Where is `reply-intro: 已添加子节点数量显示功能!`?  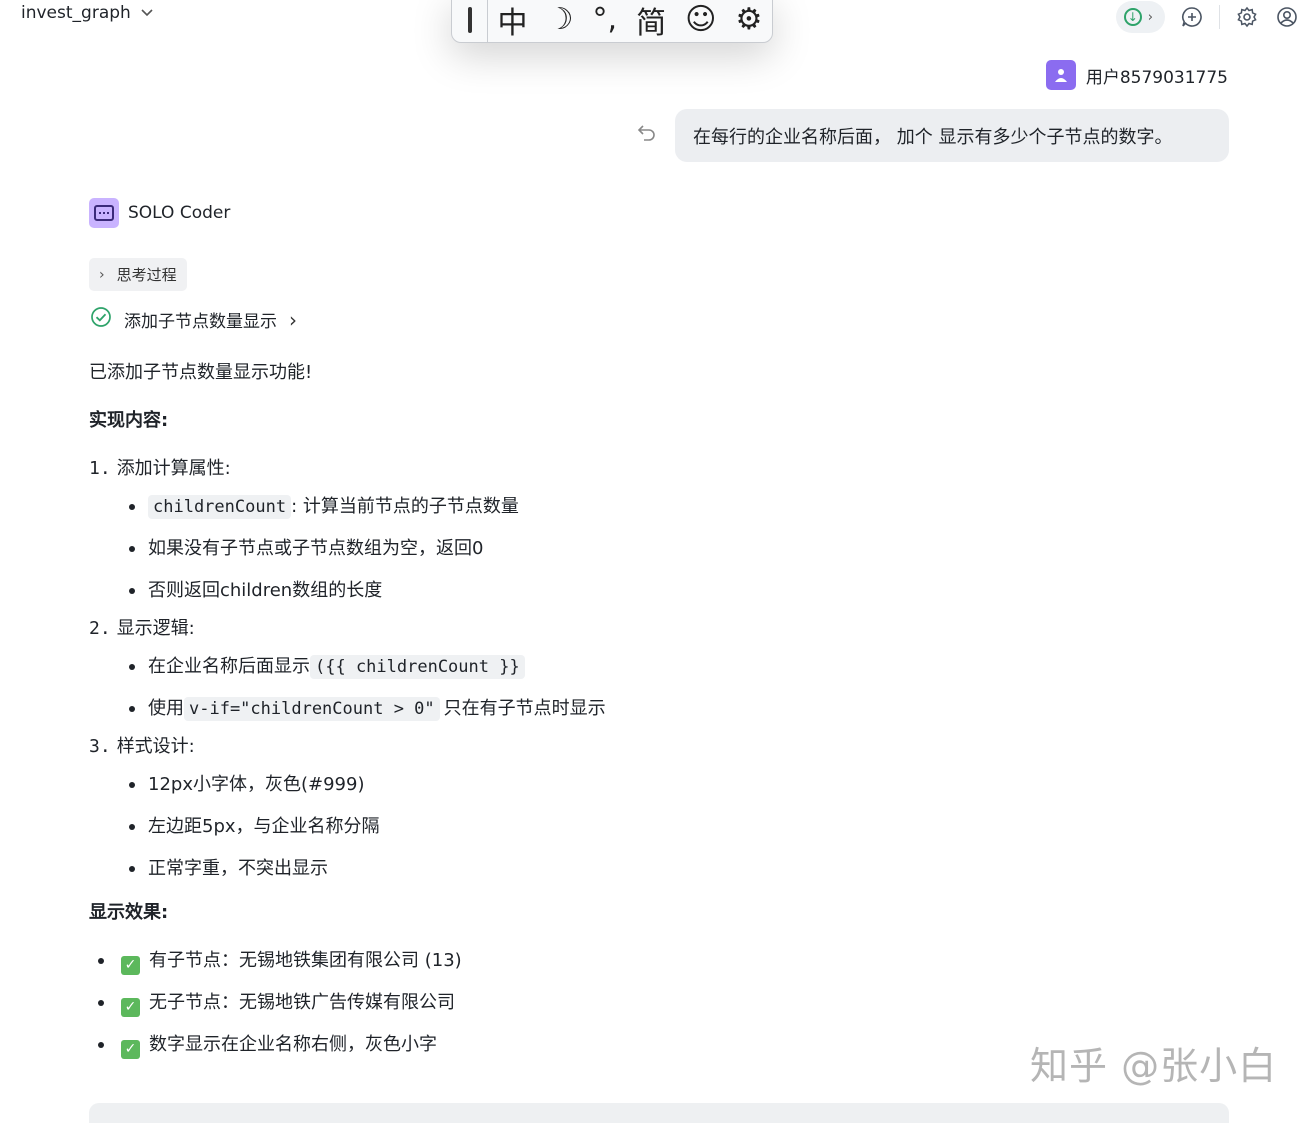
reply-intro: 已添加子节点数量显示功能! is located at coordinates (201, 372).